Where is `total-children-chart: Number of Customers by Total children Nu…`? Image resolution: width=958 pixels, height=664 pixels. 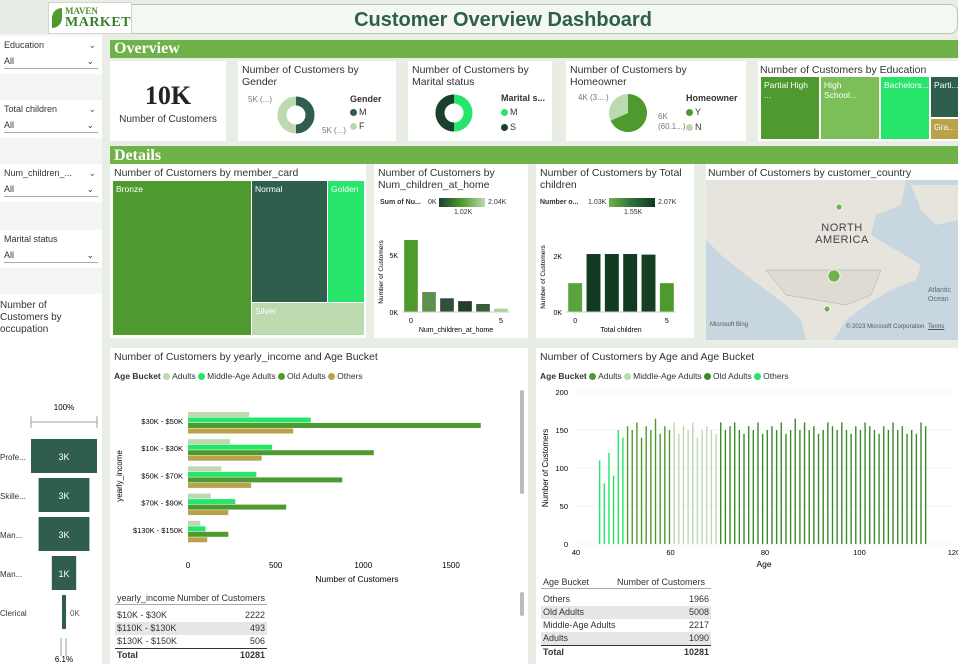 total-children-chart: Number of Customers by Total children Nu… is located at coordinates (615, 251).